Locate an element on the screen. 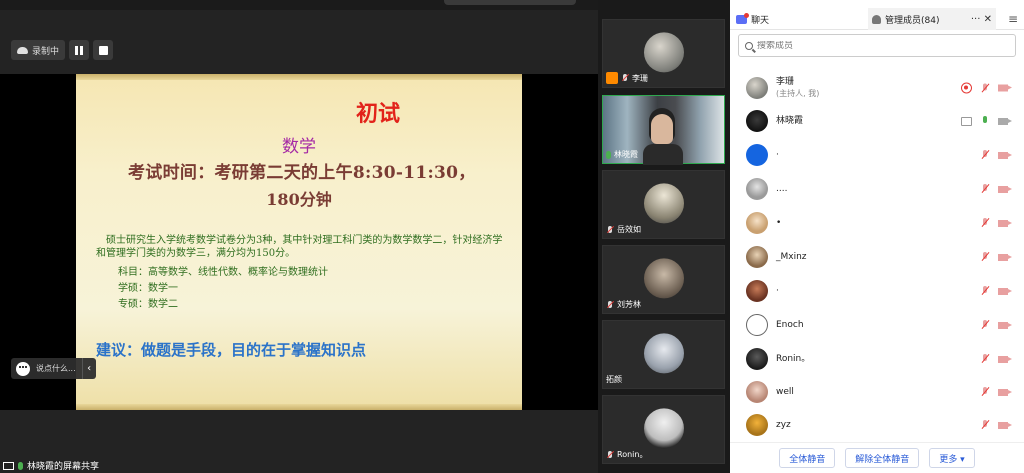  tile-name: 拓颜 is located at coordinates (614, 379).